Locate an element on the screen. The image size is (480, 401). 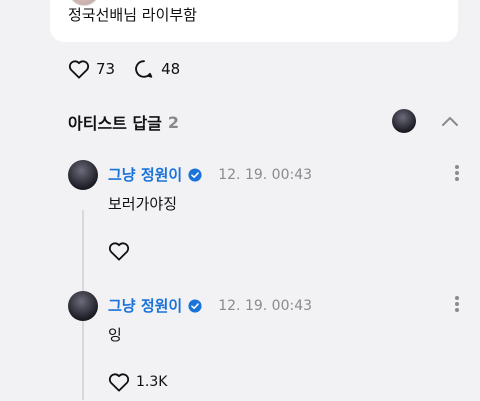
comment-button: 48 is located at coordinates (156, 69).